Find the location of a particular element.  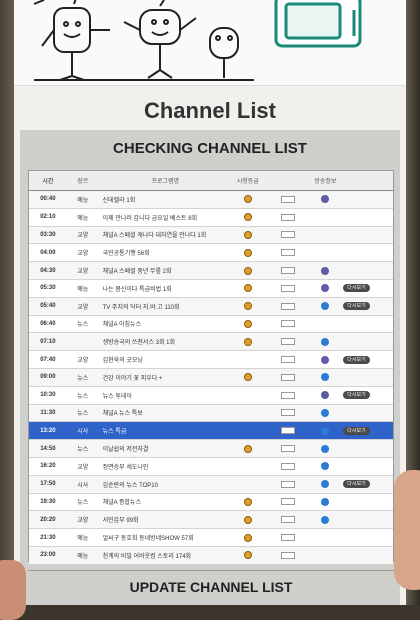

table-row: 17:50 시사 김순란의 뉴스 TOP10 다시보기 is located at coordinates (211, 484).